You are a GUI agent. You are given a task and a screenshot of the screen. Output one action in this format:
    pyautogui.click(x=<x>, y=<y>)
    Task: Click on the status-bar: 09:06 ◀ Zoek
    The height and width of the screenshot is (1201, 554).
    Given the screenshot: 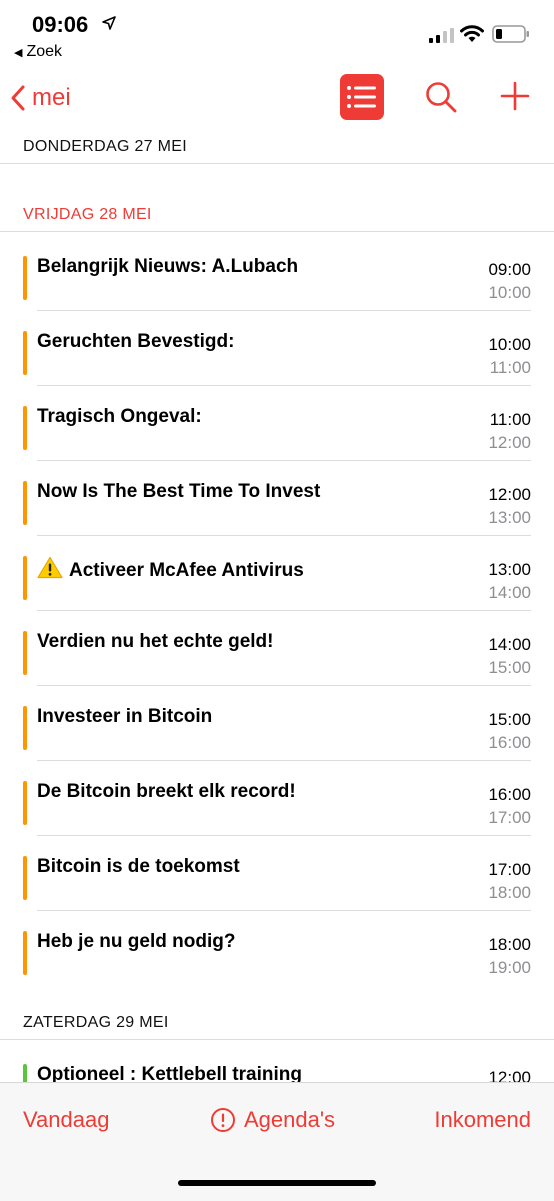 What is the action you would take?
    pyautogui.click(x=277, y=33)
    